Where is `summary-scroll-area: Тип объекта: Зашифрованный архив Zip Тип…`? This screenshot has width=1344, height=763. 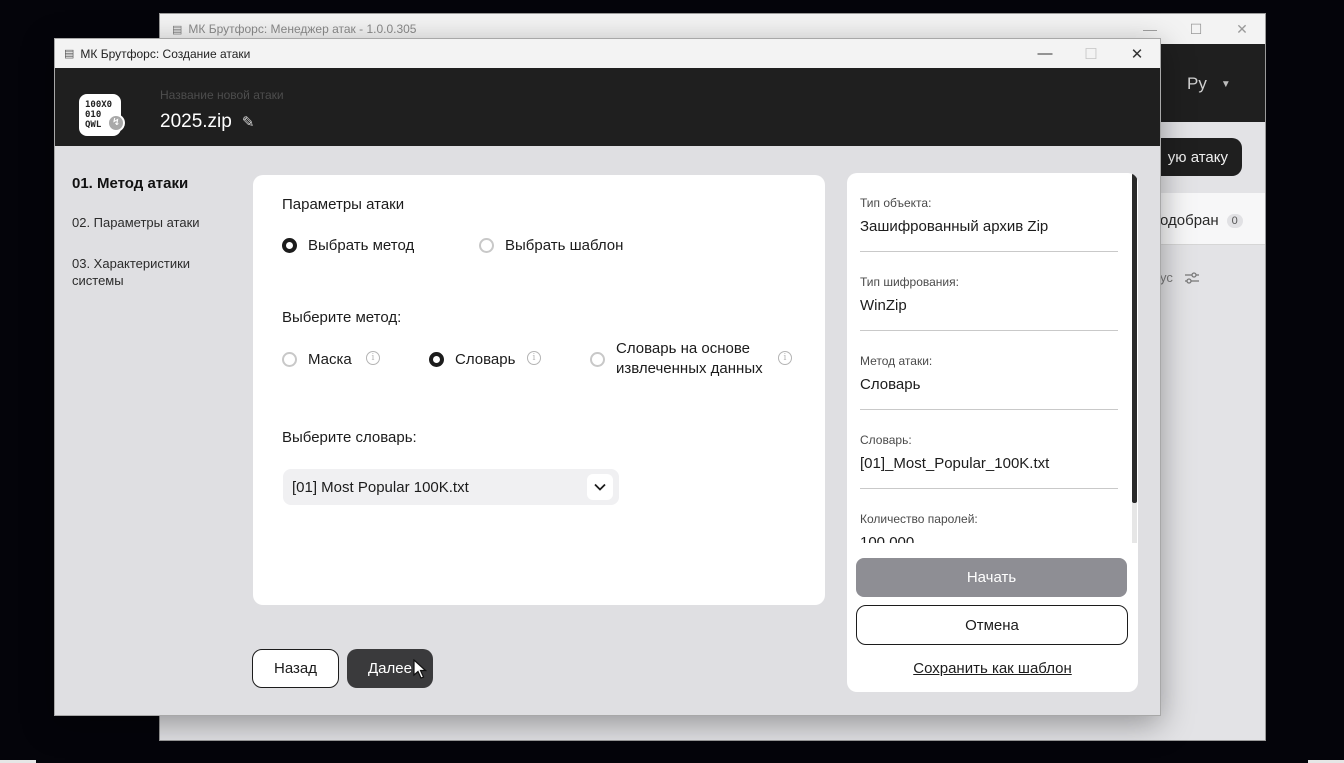 summary-scroll-area: Тип объекта: Зашифрованный архив Zip Тип… is located at coordinates (988, 358).